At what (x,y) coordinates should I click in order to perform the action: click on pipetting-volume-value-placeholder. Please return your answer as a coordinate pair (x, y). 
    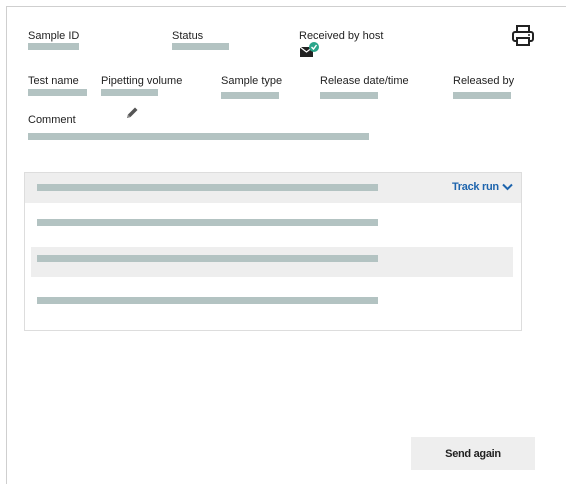
    Looking at the image, I should click on (129, 92).